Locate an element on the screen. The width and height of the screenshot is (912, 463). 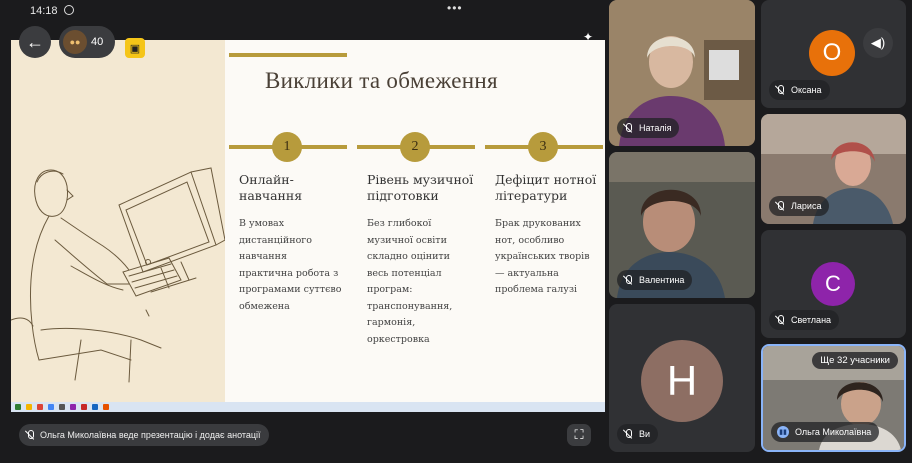
arrow-left-icon: ← is located at coordinates (35, 41).